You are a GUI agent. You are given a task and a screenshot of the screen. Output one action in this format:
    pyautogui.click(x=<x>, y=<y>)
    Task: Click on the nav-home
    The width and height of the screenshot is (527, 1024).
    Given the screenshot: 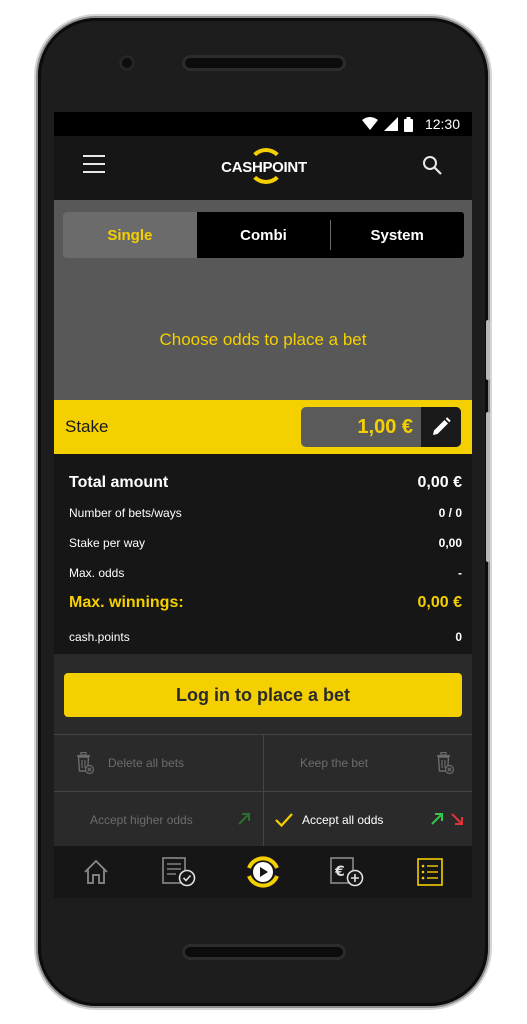 What is the action you would take?
    pyautogui.click(x=96, y=872)
    